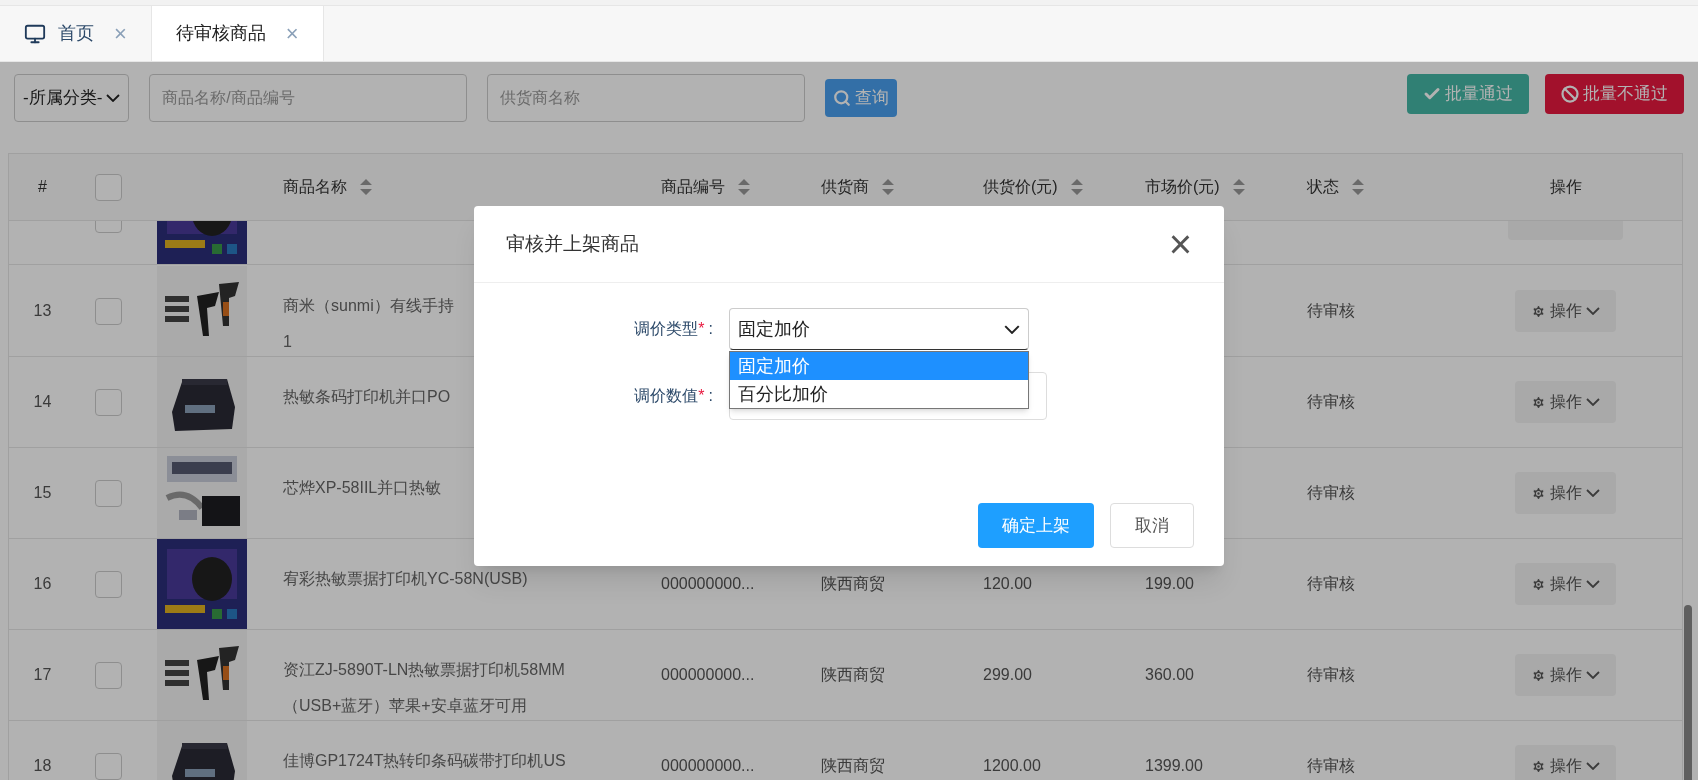 This screenshot has width=1698, height=780. Describe the element at coordinates (1007, 584) in the screenshot. I see `supply-price: 120.00` at that location.